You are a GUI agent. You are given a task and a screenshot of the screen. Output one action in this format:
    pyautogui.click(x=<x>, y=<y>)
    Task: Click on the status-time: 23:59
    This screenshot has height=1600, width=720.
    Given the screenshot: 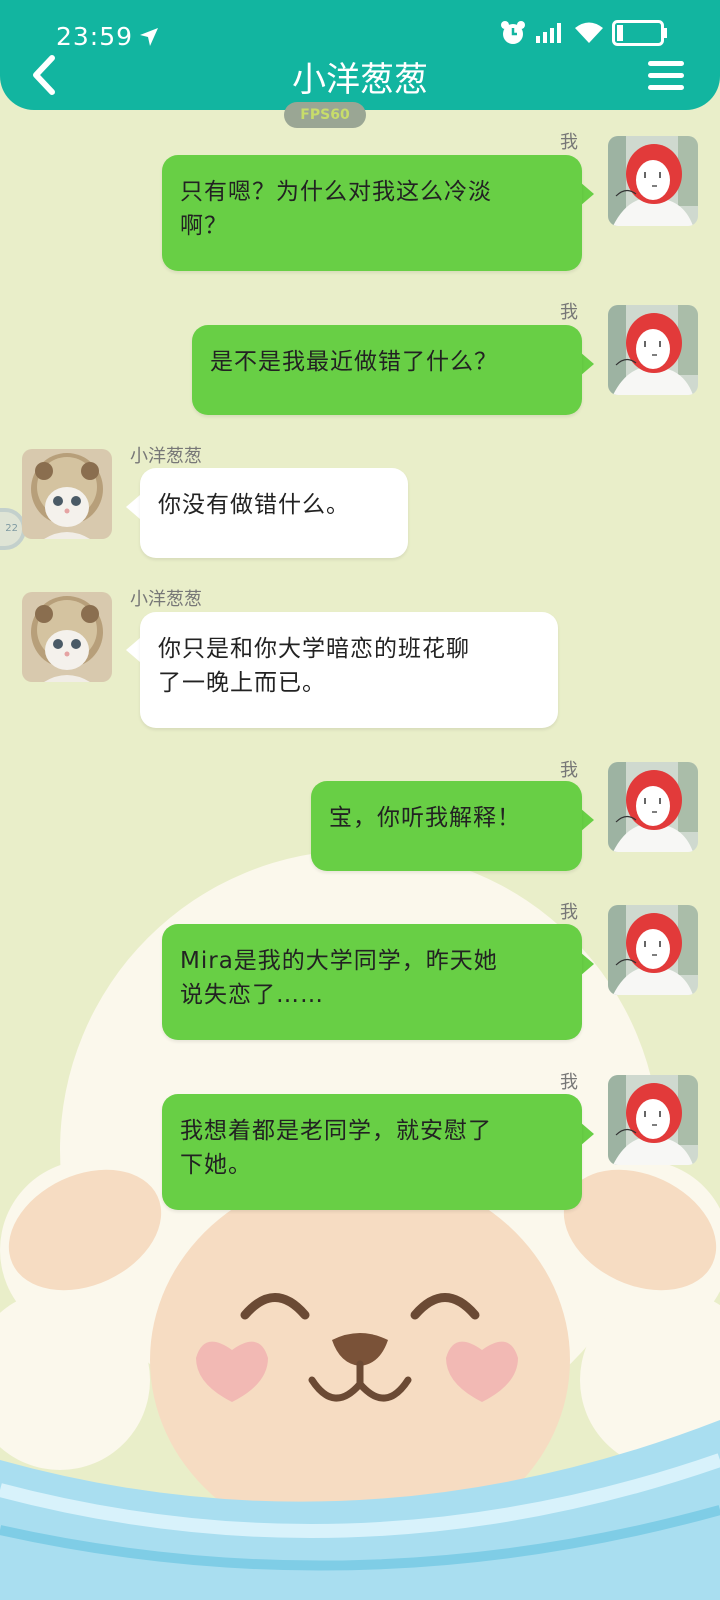 What is the action you would take?
    pyautogui.click(x=95, y=36)
    